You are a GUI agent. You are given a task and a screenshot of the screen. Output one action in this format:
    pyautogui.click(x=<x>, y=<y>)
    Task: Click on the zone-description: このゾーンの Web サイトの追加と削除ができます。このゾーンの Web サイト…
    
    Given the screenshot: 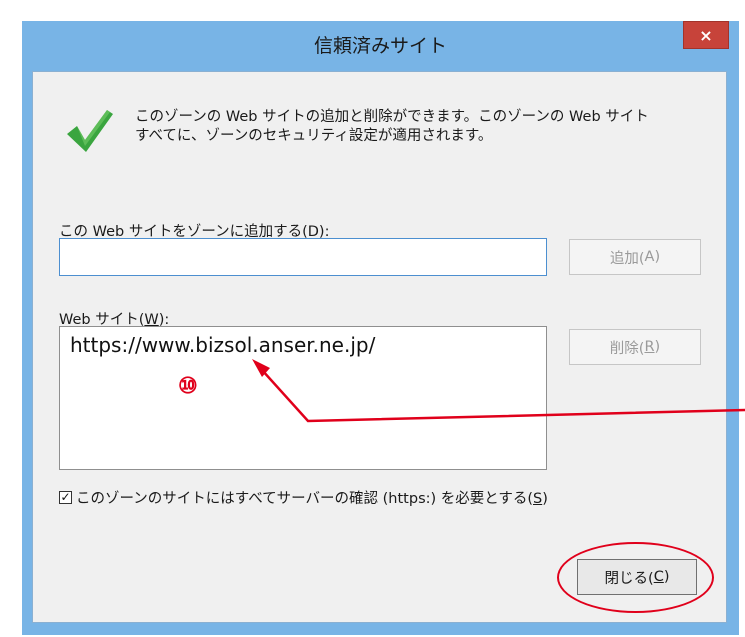 What is the action you would take?
    pyautogui.click(x=425, y=127)
    